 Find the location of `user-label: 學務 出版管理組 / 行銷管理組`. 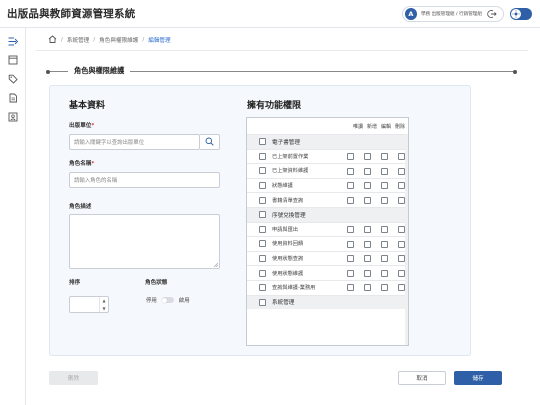

user-label: 學務 出版管理組 / 行銷管理組 is located at coordinates (451, 14).